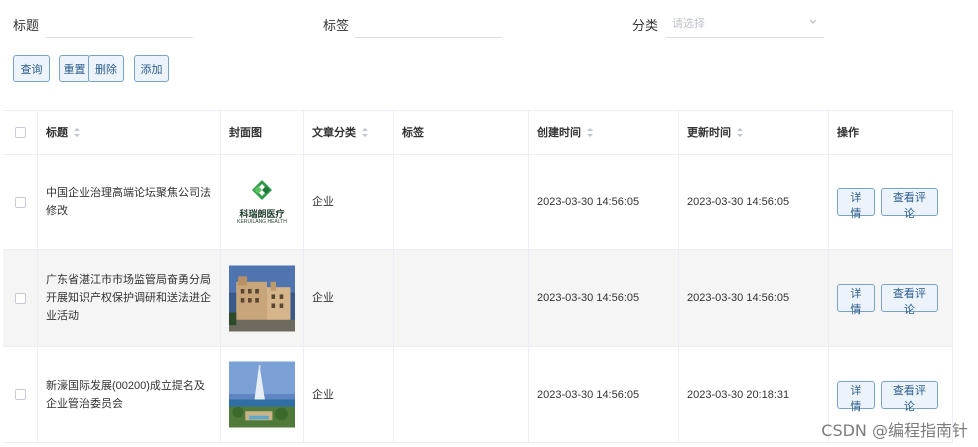 The image size is (978, 447). What do you see at coordinates (645, 25) in the screenshot?
I see `category-select-label: 分类` at bounding box center [645, 25].